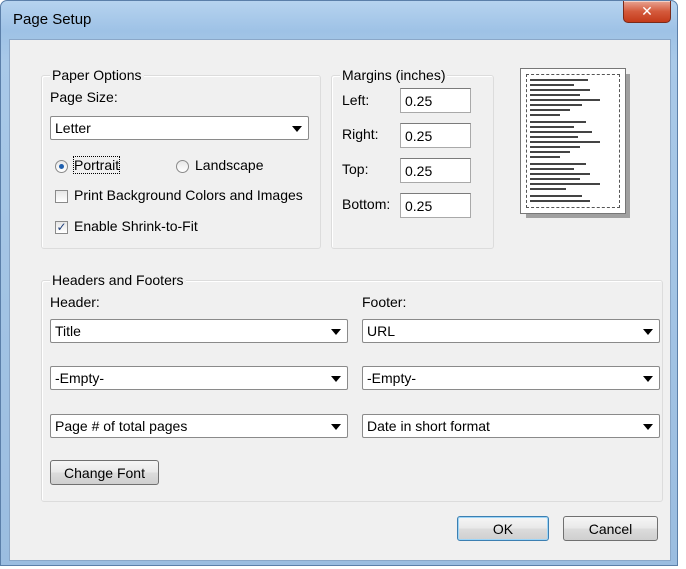 Image resolution: width=686 pixels, height=569 pixels. Describe the element at coordinates (84, 97) in the screenshot. I see `page-size-label: Page Size:` at that location.